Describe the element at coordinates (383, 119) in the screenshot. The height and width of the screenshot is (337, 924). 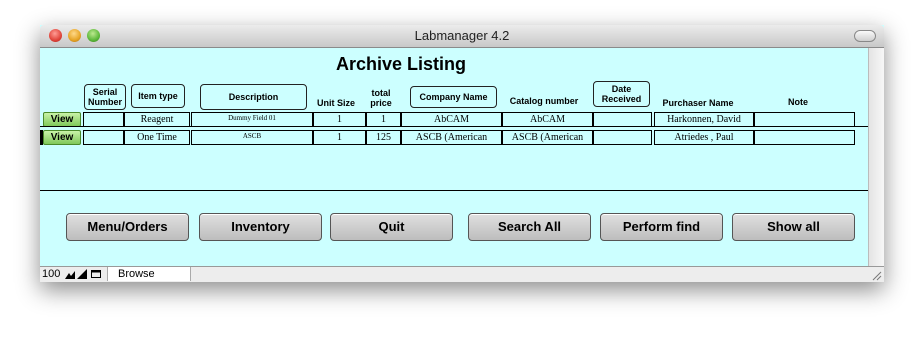
I see `total-price-field: 1` at that location.